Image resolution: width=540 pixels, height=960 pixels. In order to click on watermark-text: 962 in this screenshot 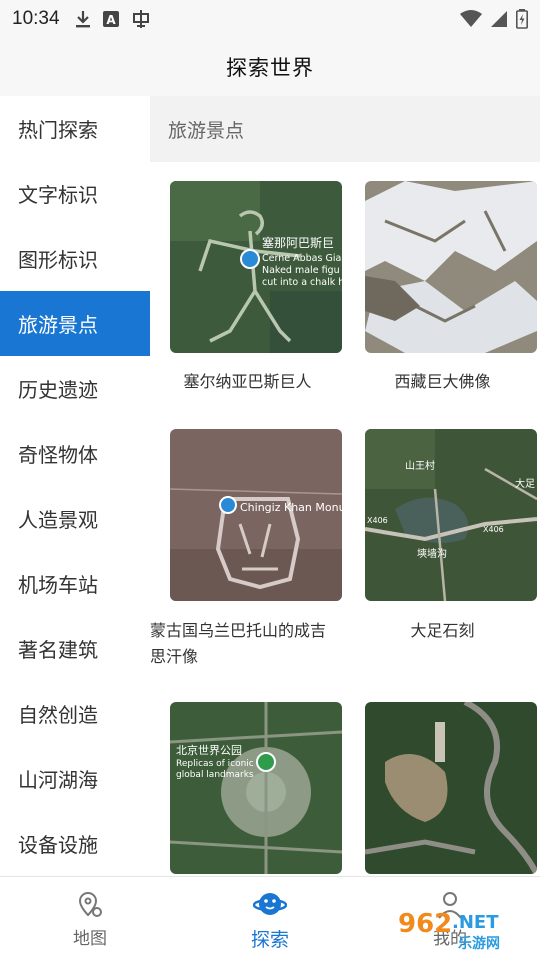, I will do `click(425, 924)`.